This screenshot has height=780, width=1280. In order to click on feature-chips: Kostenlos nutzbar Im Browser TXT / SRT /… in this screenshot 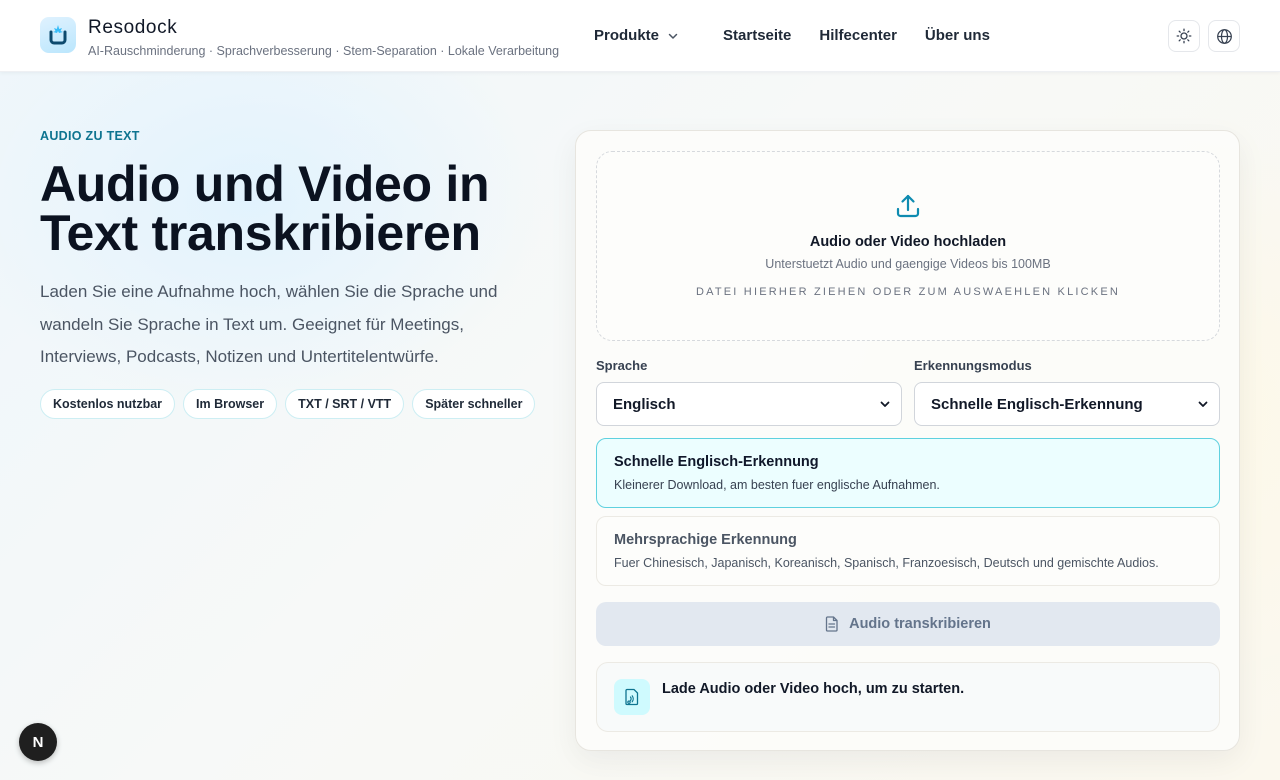, I will do `click(291, 404)`.